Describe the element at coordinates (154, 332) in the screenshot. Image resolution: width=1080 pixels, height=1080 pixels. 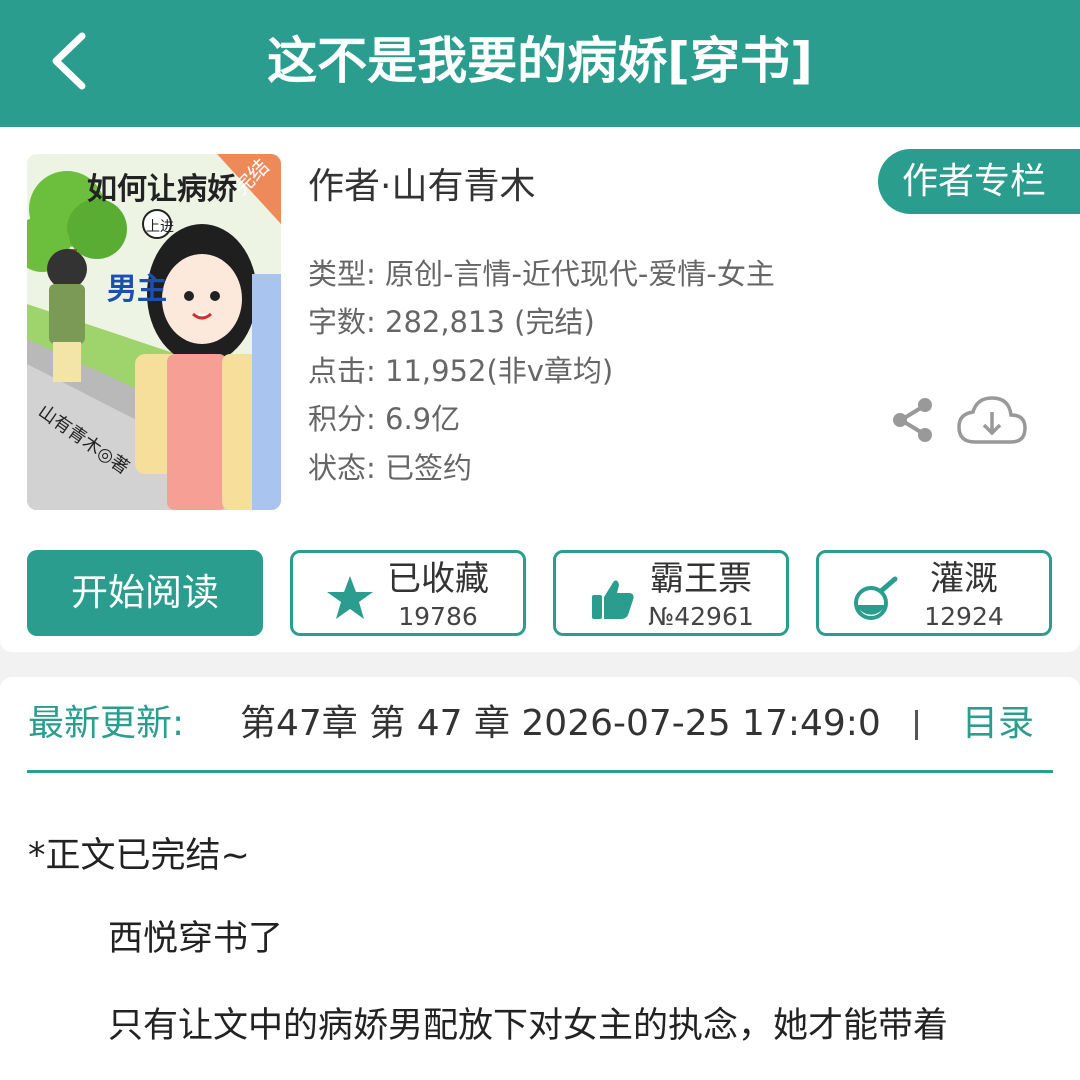
I see `book-cover: 完结 如何让病娇 上进 男主 山有青木◎著` at that location.